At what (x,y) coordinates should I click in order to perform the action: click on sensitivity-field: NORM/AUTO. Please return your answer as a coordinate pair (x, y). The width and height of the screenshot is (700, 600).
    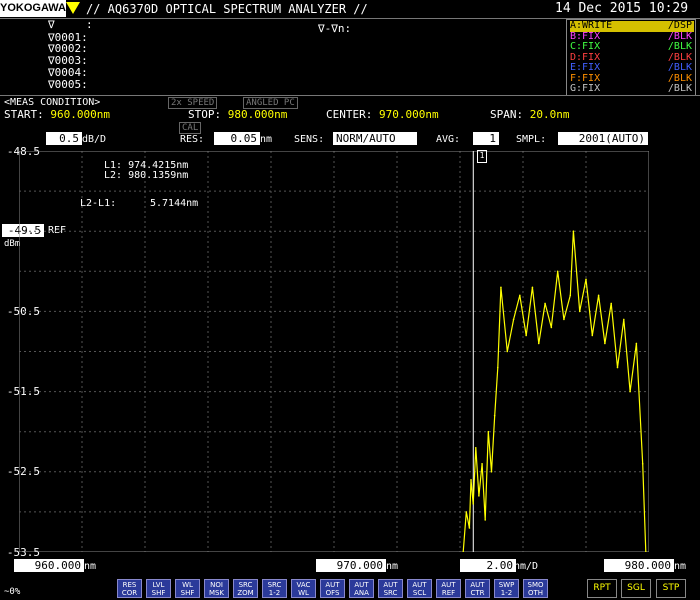
    Looking at the image, I should click on (375, 138).